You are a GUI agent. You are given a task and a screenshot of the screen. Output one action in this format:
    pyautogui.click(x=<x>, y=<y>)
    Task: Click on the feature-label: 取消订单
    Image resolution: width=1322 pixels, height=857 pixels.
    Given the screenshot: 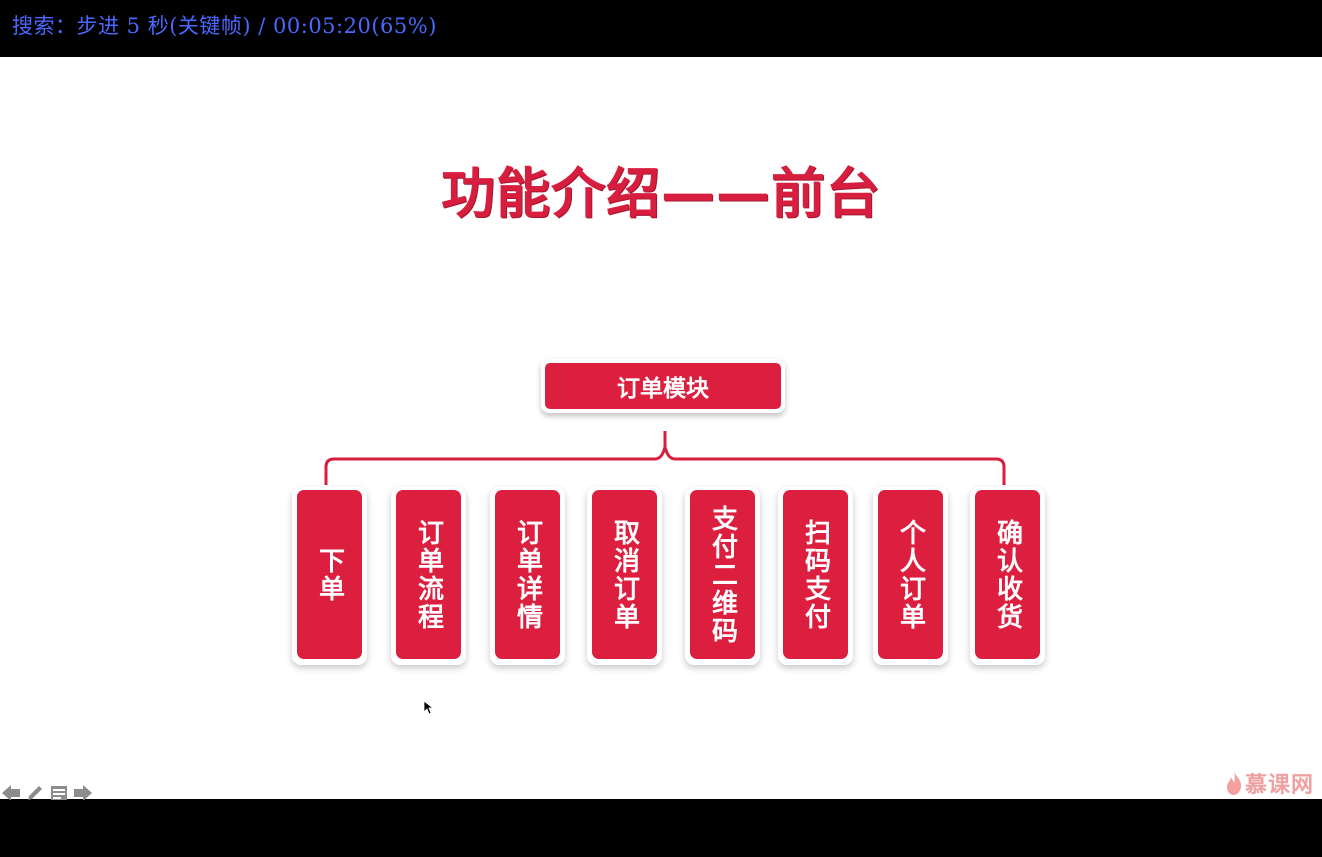 What is the action you would take?
    pyautogui.click(x=624, y=574)
    